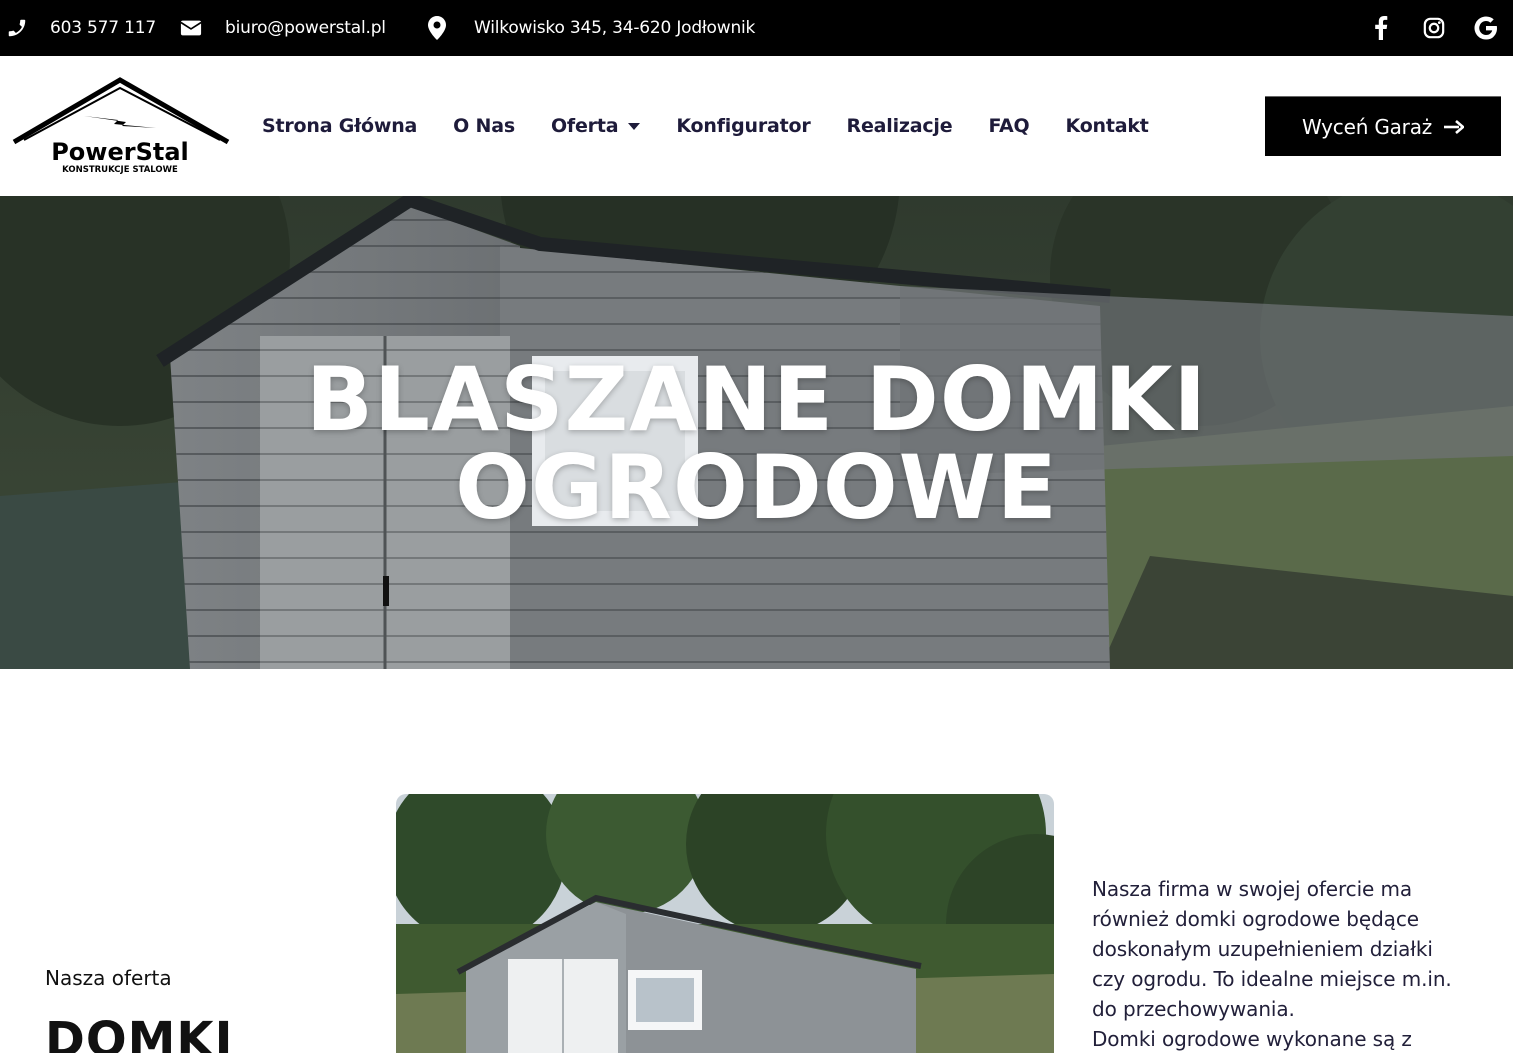  I want to click on quote-garage-label: Wyceń Garaż, so click(1367, 126).